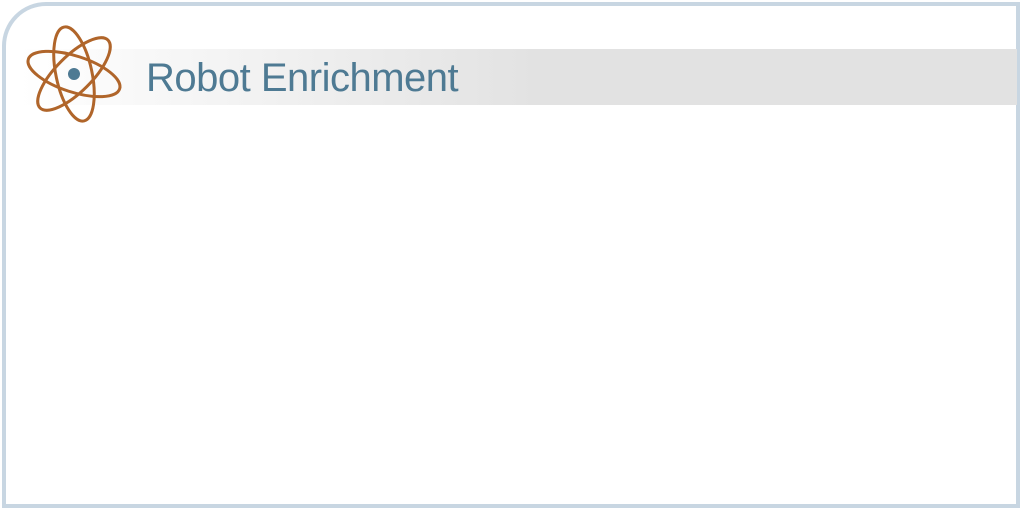  I want to click on page-title: Robot Enrichment, so click(302, 78).